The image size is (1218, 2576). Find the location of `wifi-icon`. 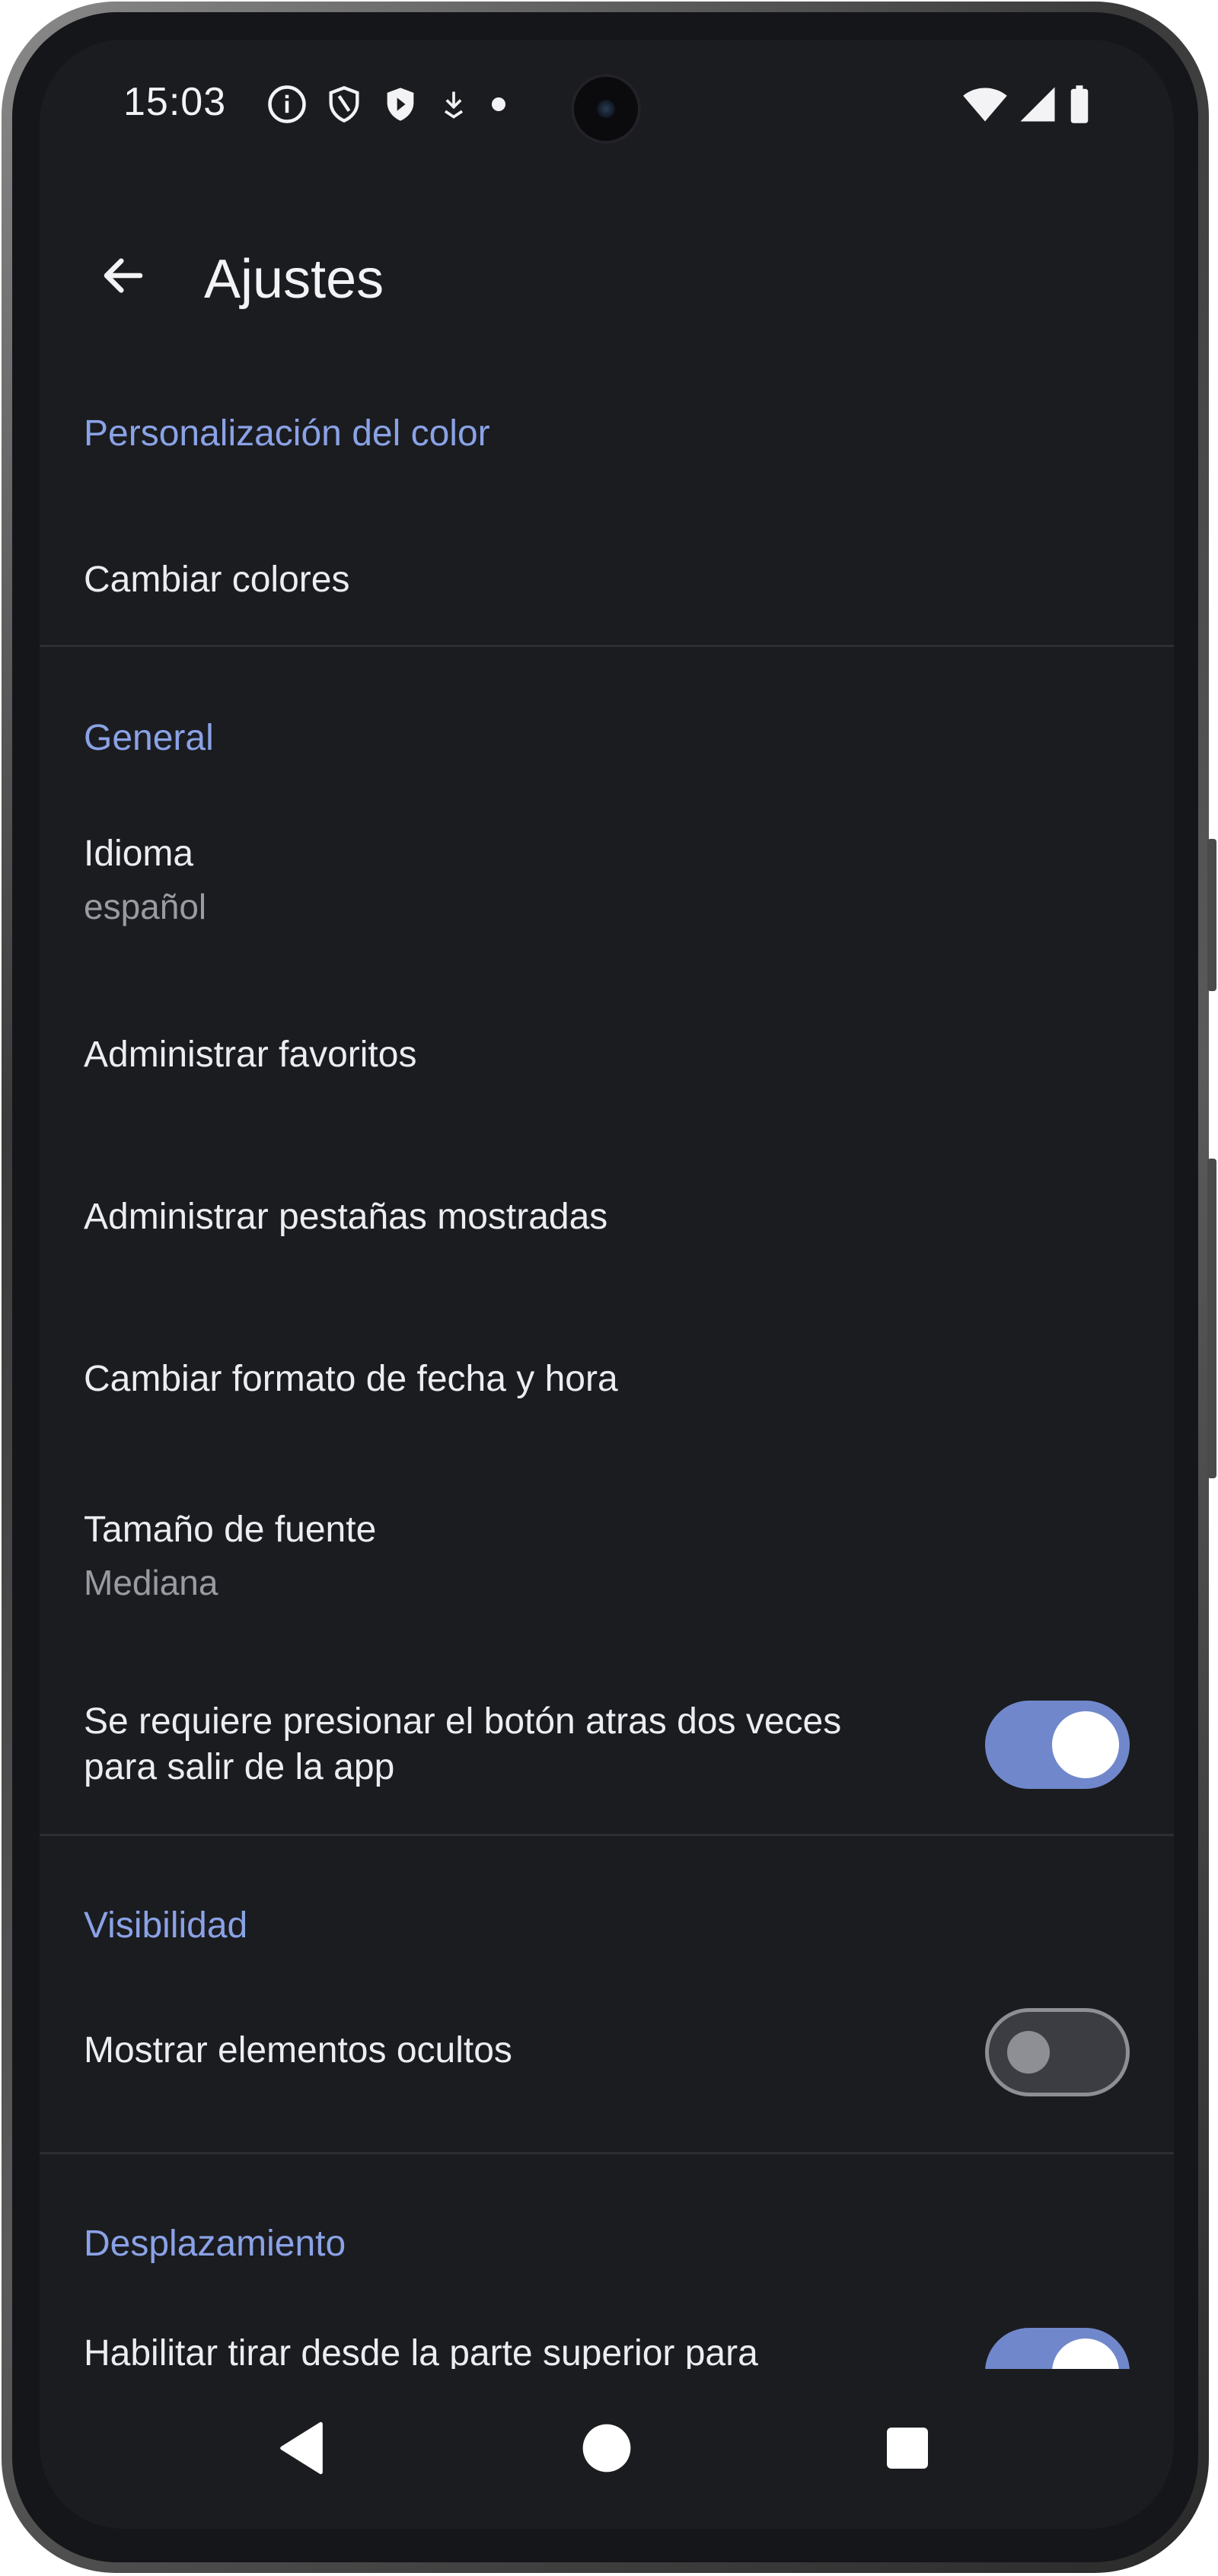

wifi-icon is located at coordinates (985, 106).